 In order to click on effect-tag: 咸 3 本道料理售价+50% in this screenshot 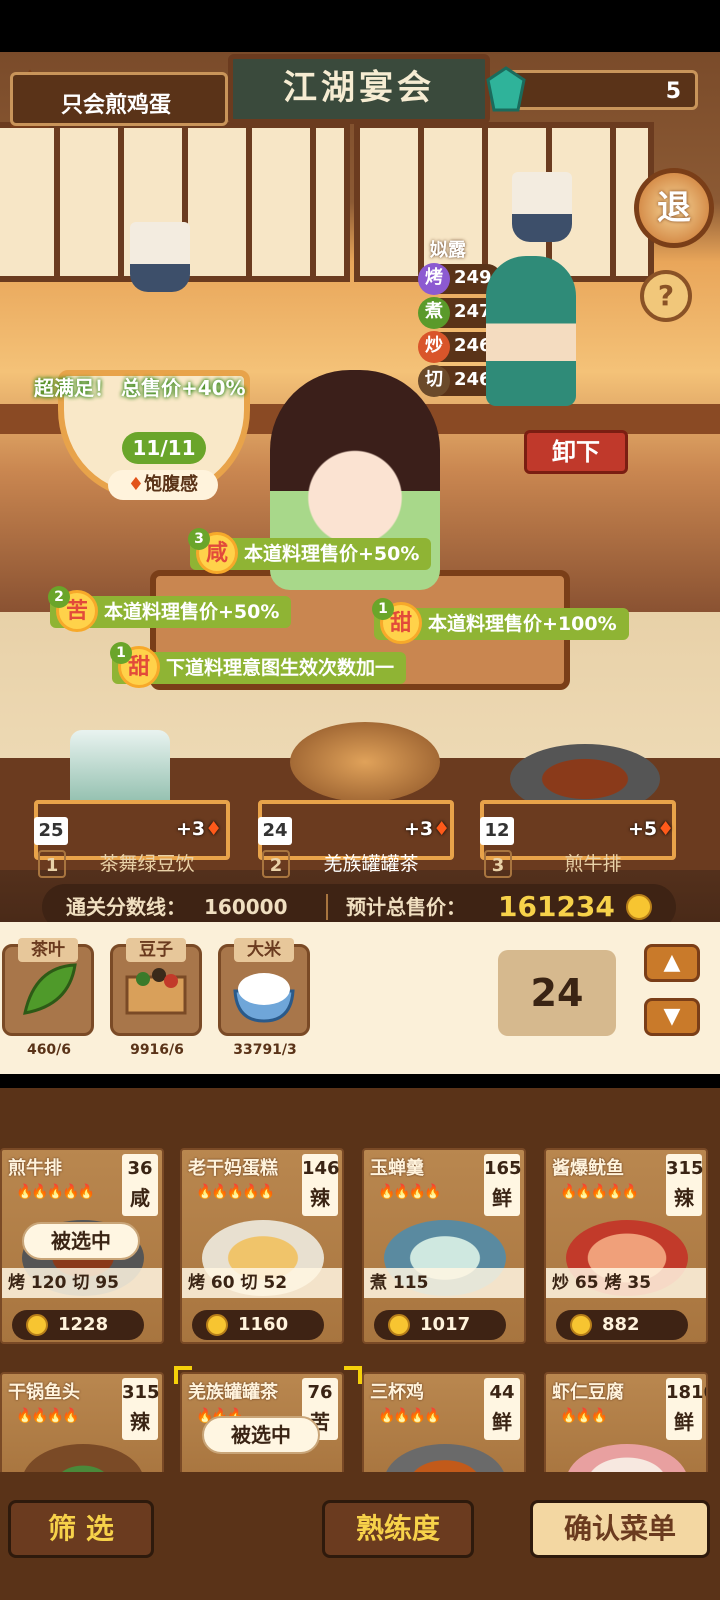, I will do `click(310, 551)`.